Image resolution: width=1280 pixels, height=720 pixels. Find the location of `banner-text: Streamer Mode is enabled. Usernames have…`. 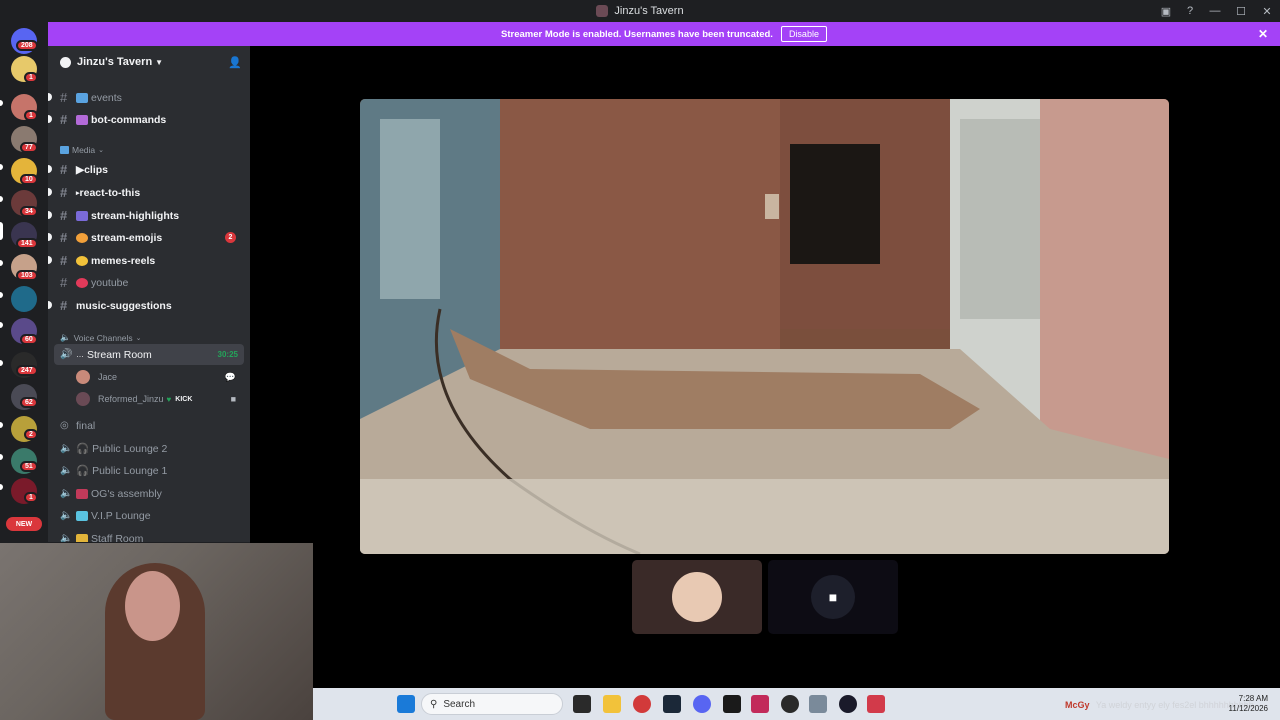

banner-text: Streamer Mode is enabled. Usernames have… is located at coordinates (637, 34).